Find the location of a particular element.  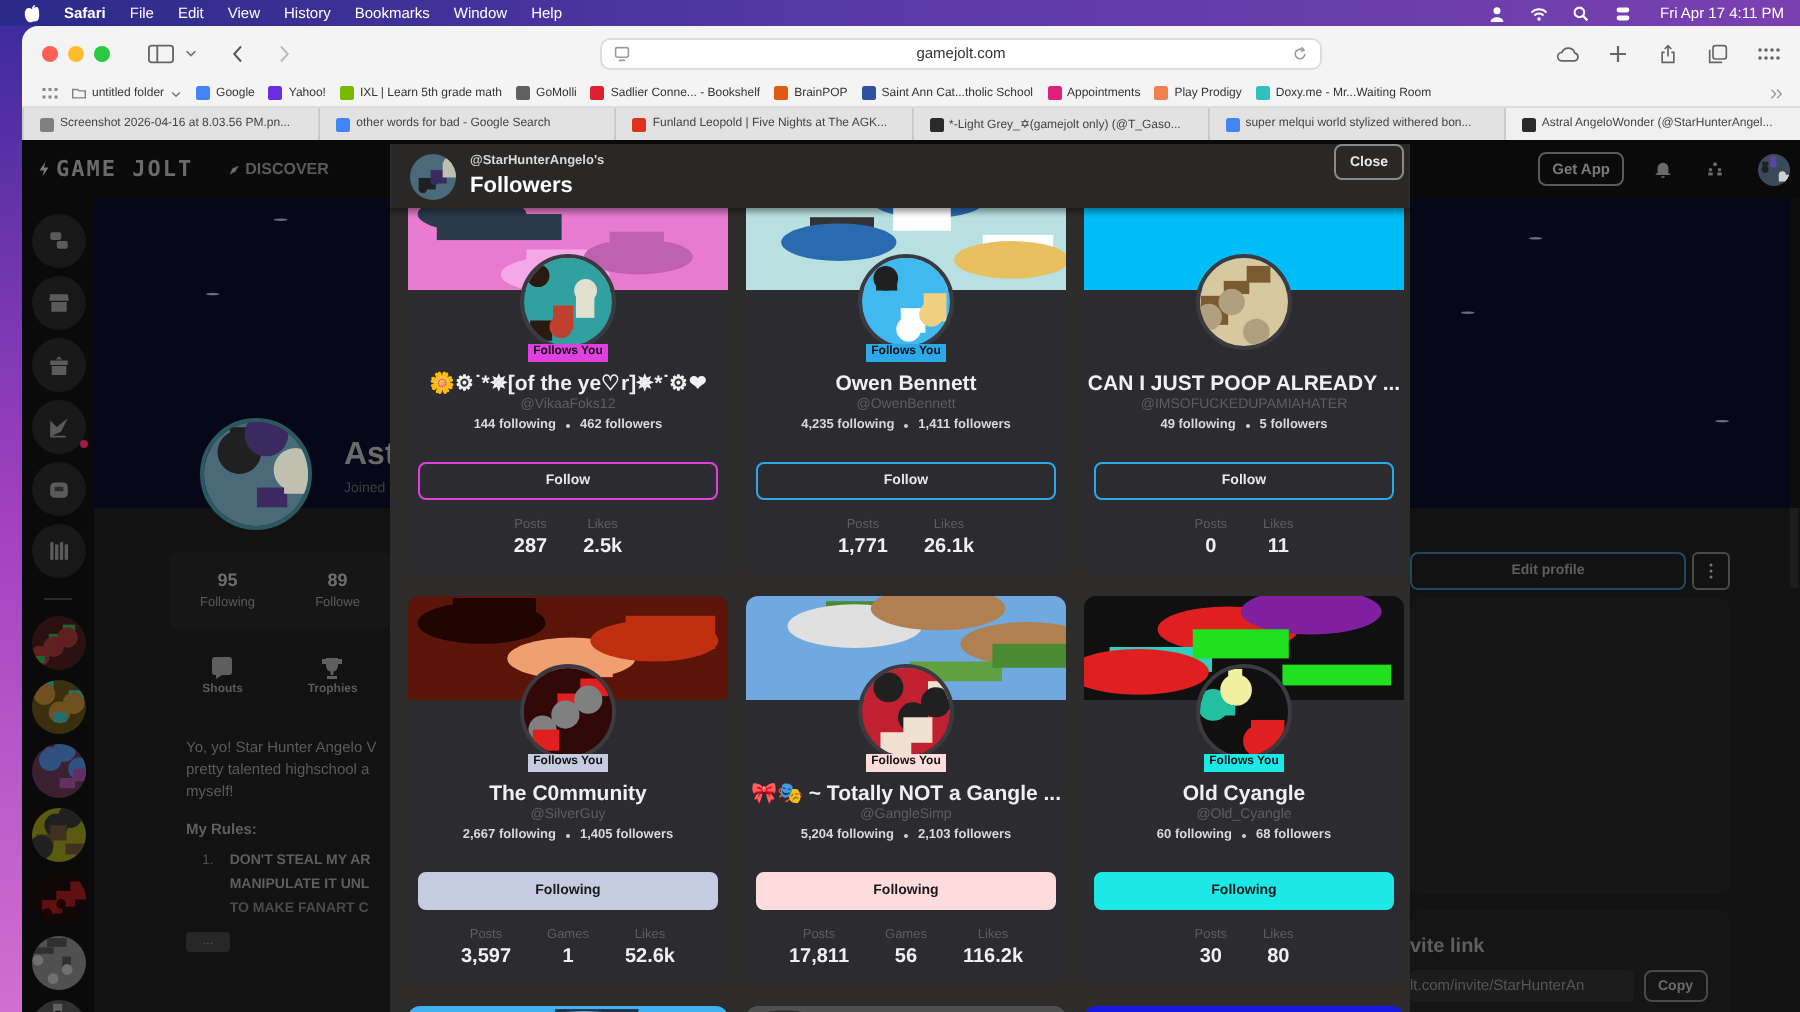

wifi-icon is located at coordinates (1539, 13).